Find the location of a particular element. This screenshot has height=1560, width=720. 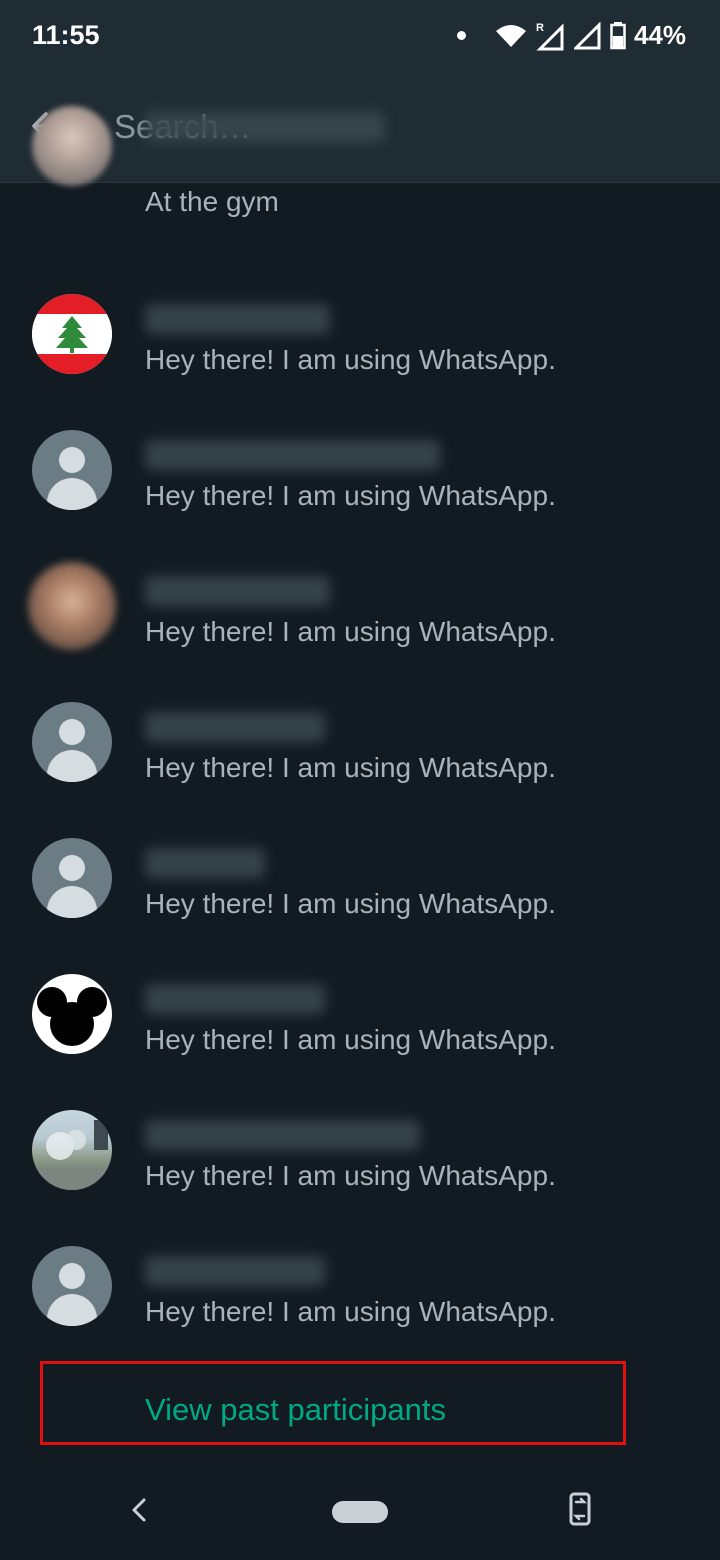

notification-dot-icon is located at coordinates (461, 35).